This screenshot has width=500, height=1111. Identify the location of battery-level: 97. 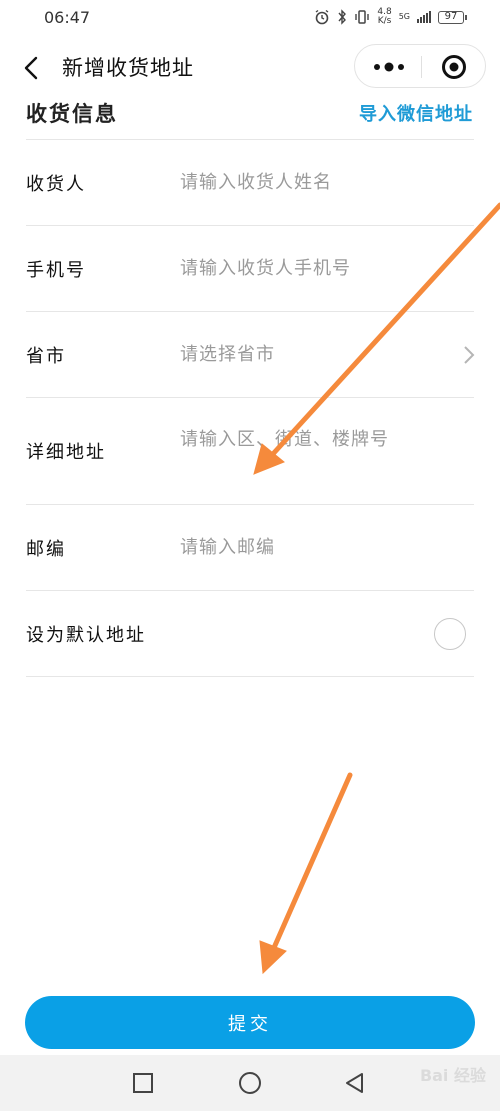
(451, 16).